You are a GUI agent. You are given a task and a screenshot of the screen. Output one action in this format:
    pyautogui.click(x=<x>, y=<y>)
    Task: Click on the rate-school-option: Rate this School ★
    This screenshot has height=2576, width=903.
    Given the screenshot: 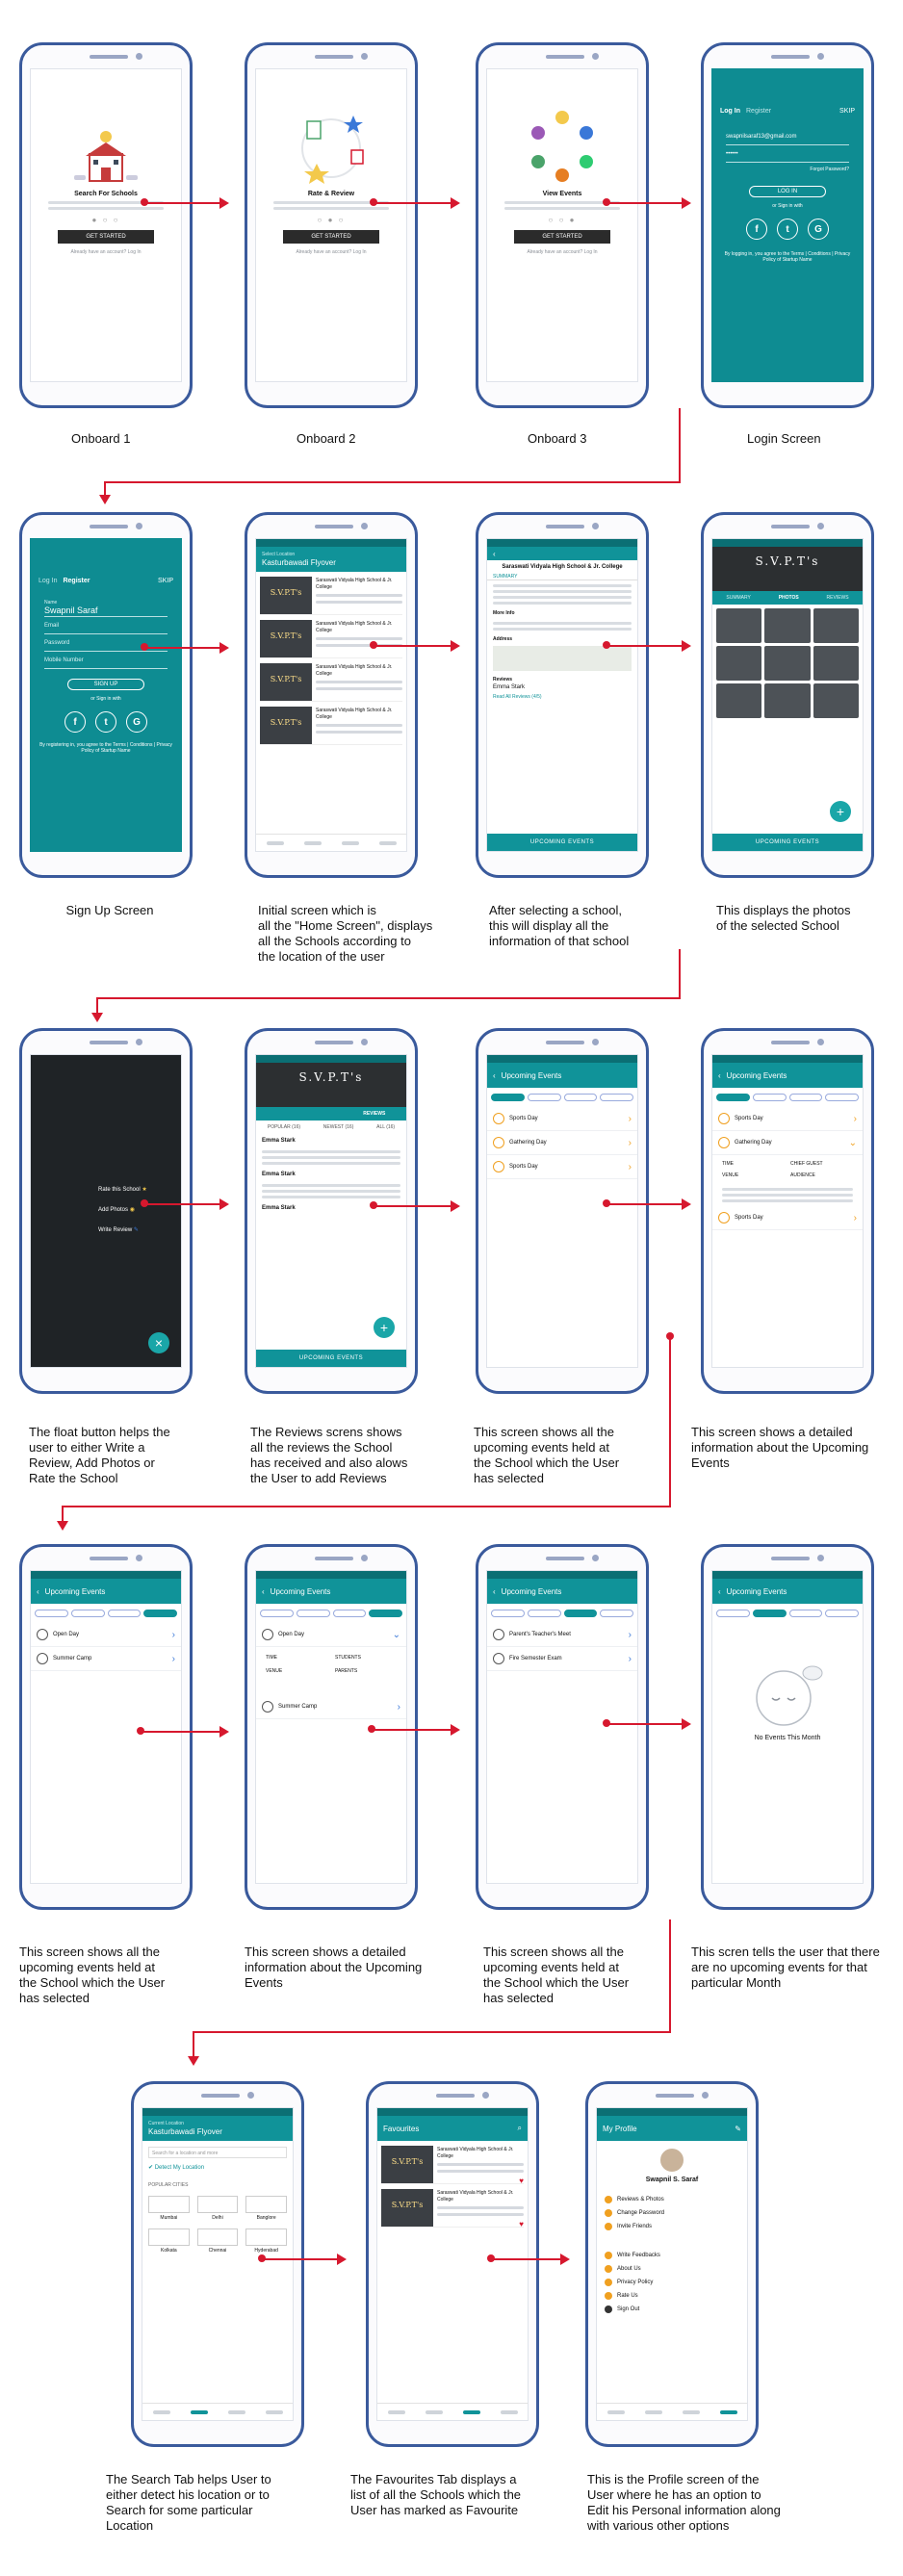 What is the action you would take?
    pyautogui.click(x=123, y=1189)
    